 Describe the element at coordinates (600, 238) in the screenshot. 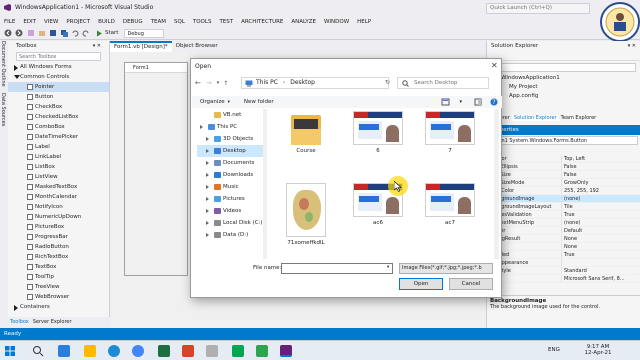

I see `property-value: None` at that location.